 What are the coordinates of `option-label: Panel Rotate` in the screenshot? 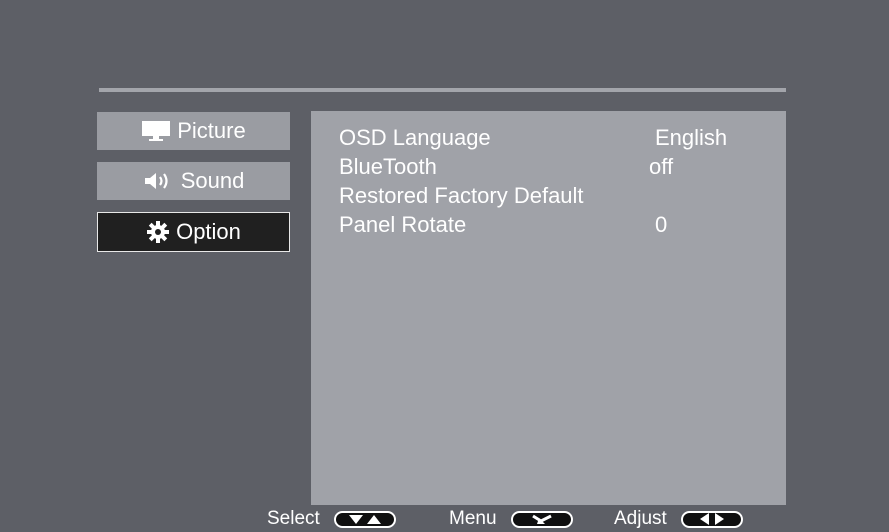 It's located at (403, 224).